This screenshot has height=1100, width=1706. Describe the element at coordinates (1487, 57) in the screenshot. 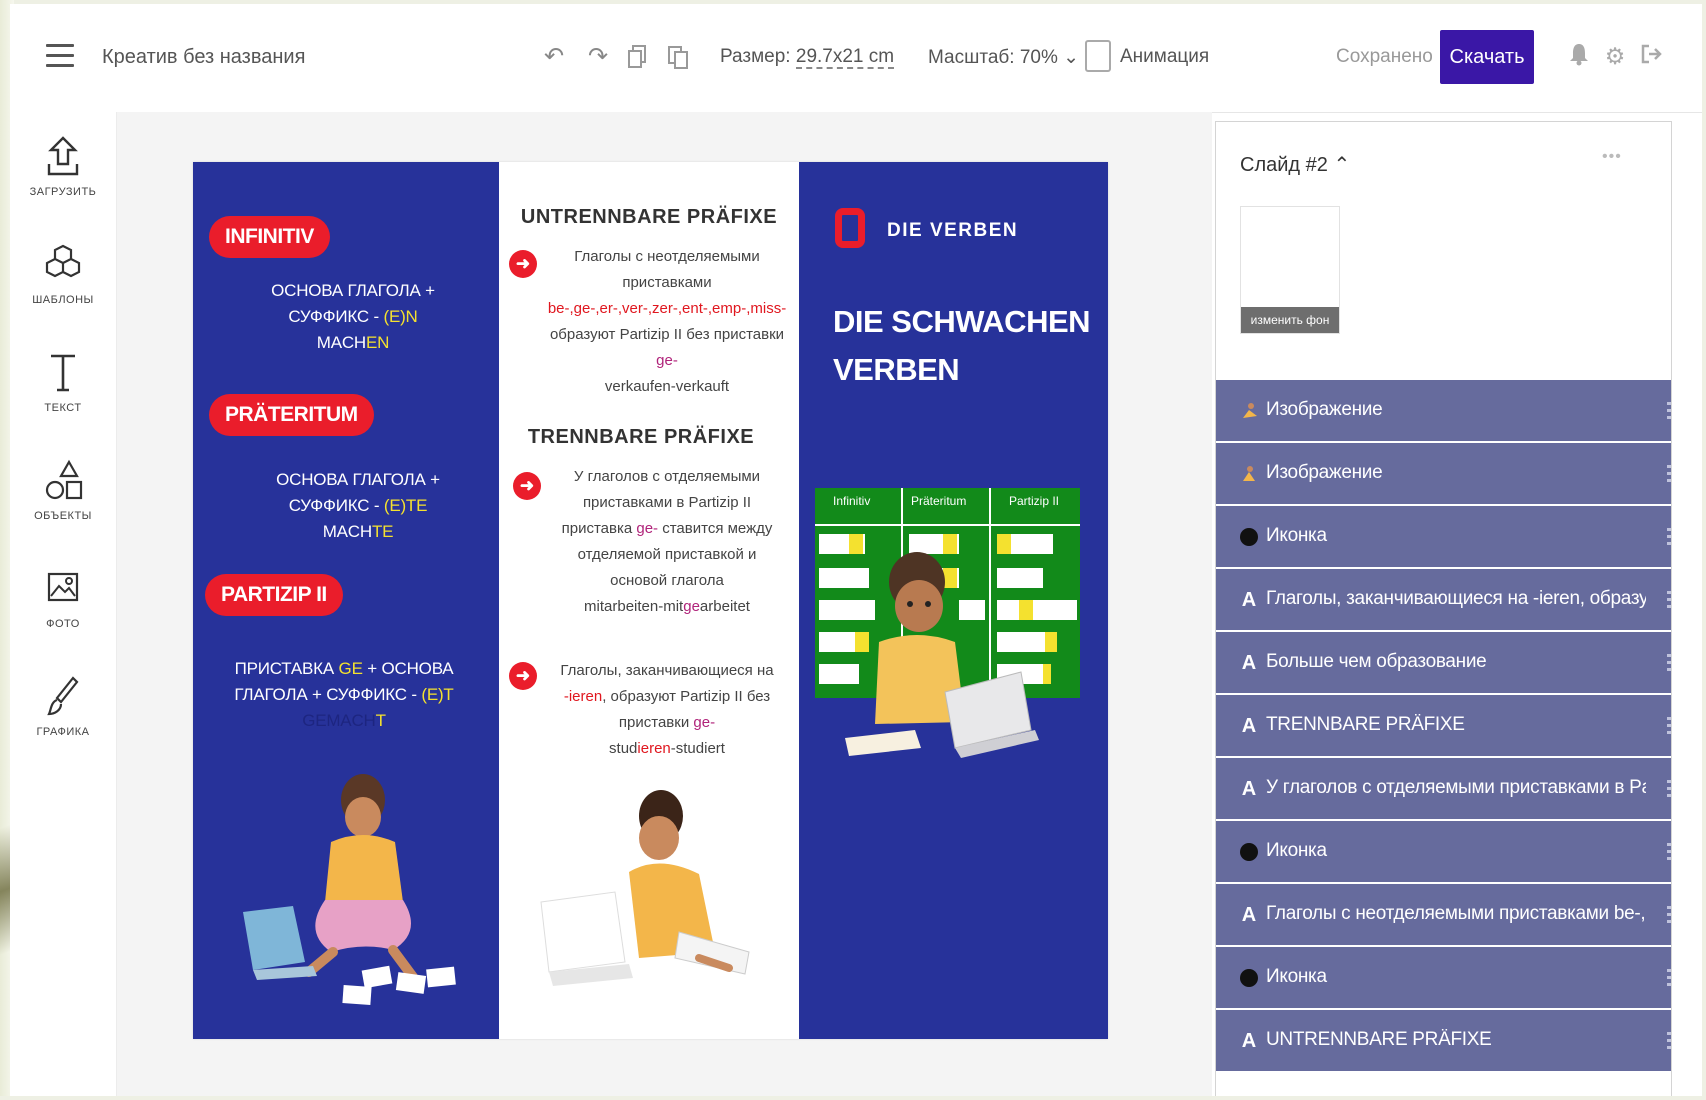

I see `download-button: Скачать` at that location.